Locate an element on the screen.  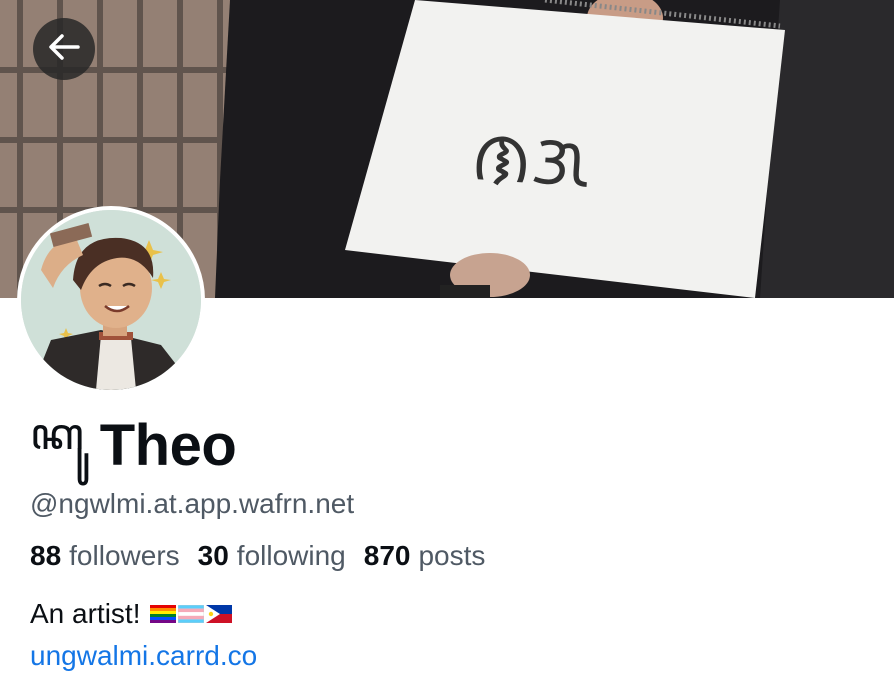
display-name-glyphs: ꦏꦸ is located at coordinates (58, 434).